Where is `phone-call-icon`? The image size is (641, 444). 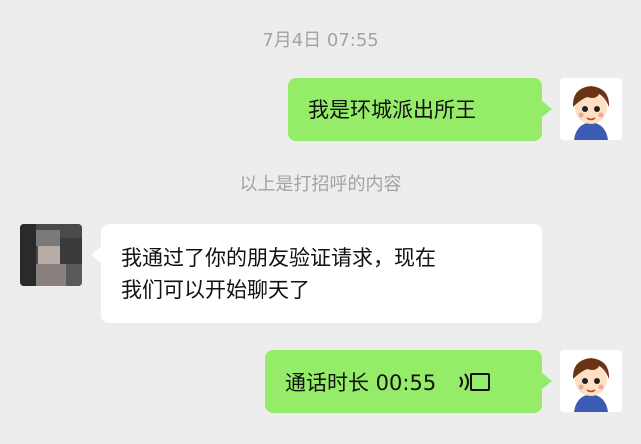 phone-call-icon is located at coordinates (474, 384).